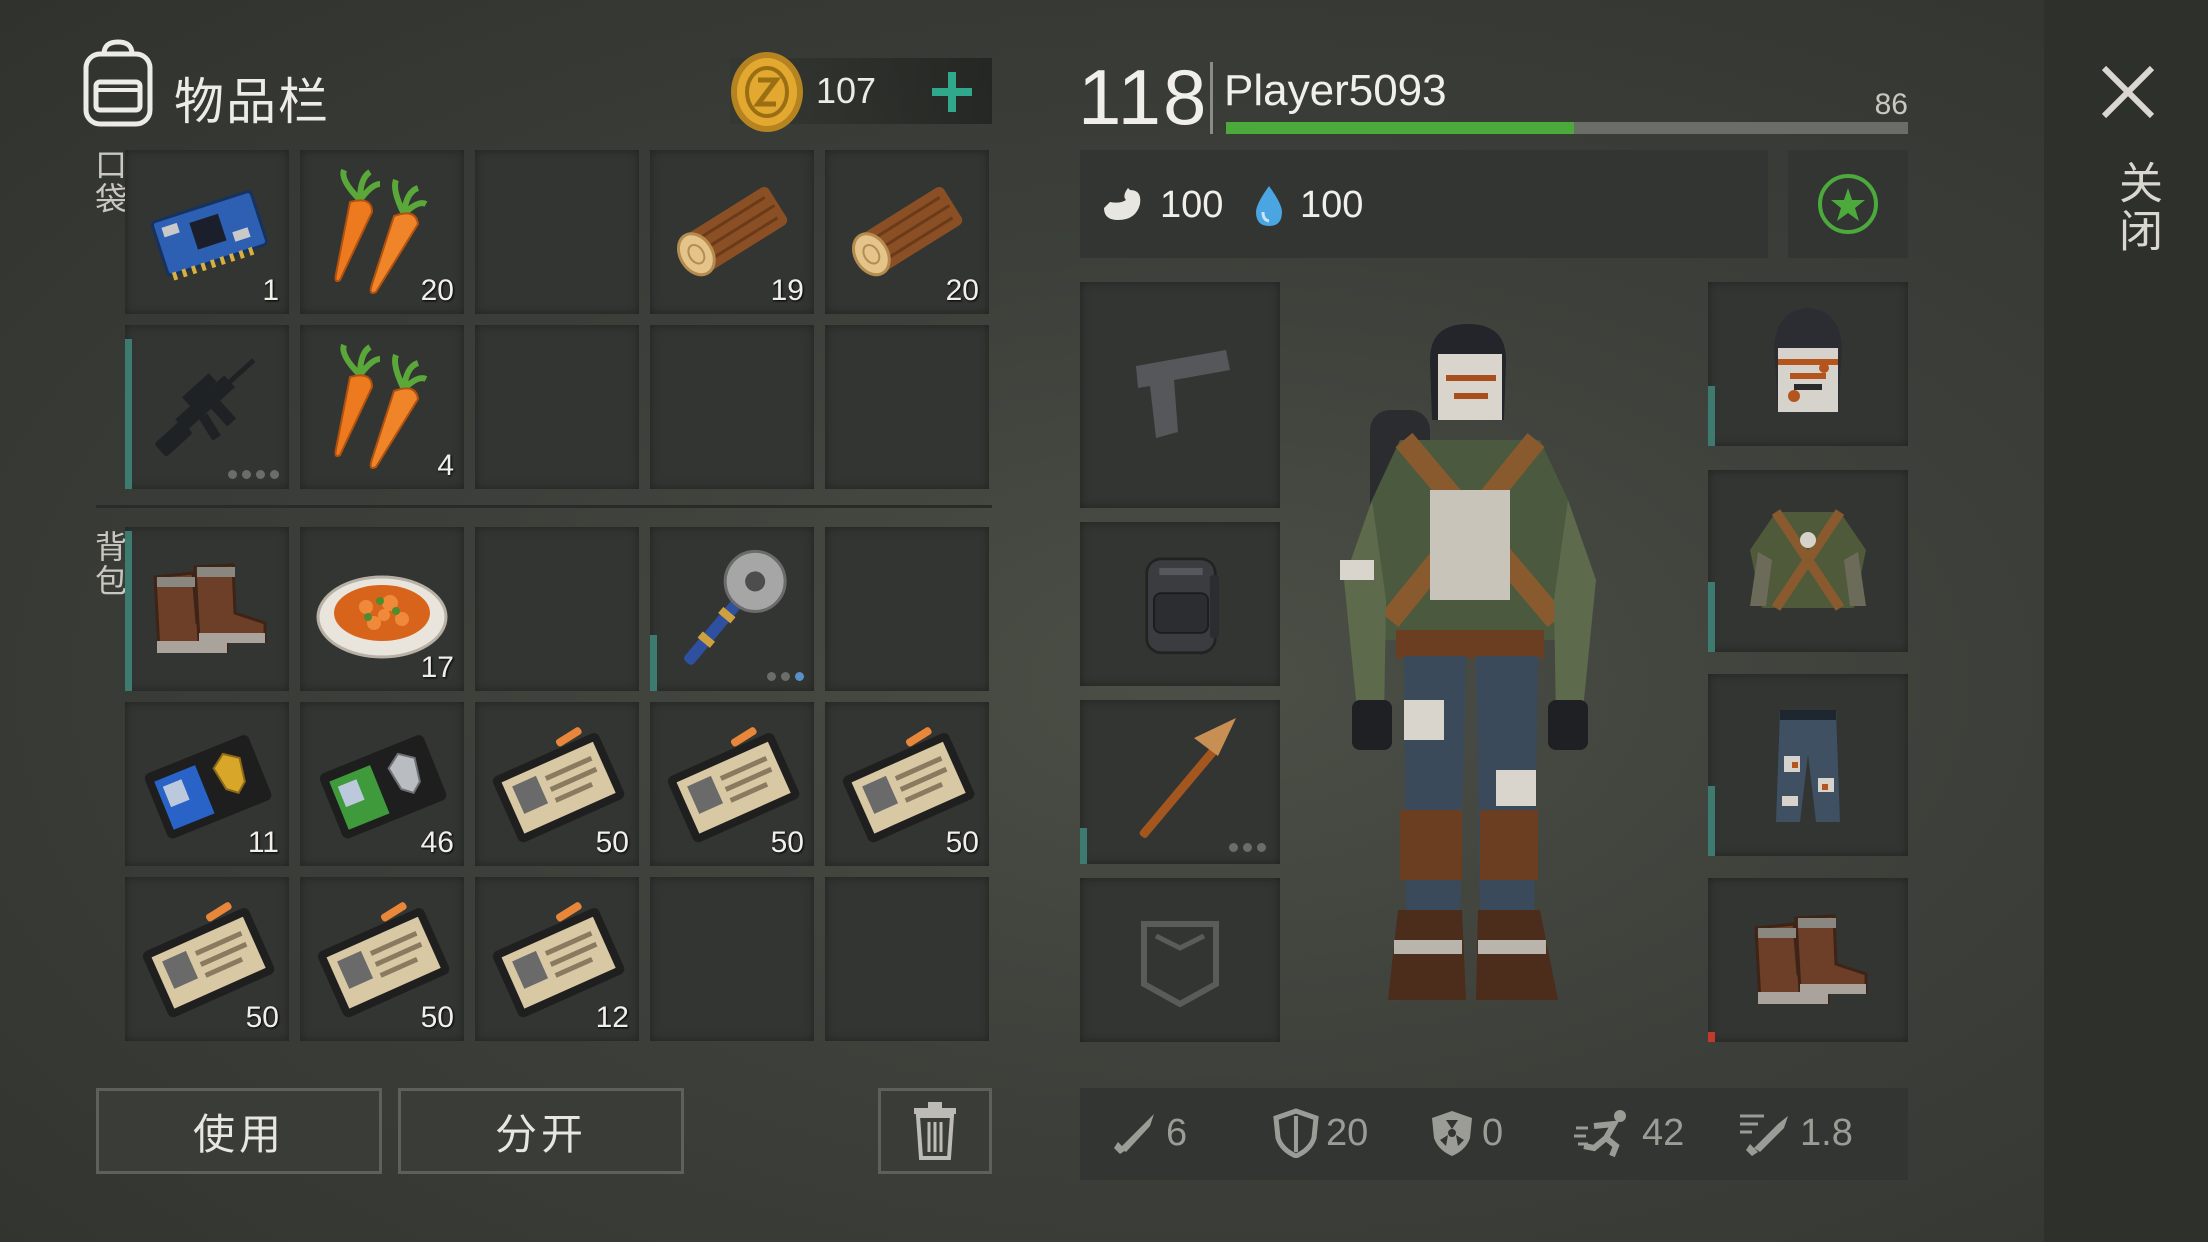 The image size is (2208, 1242). What do you see at coordinates (1180, 604) in the screenshot?
I see `backpack-equip-slot` at bounding box center [1180, 604].